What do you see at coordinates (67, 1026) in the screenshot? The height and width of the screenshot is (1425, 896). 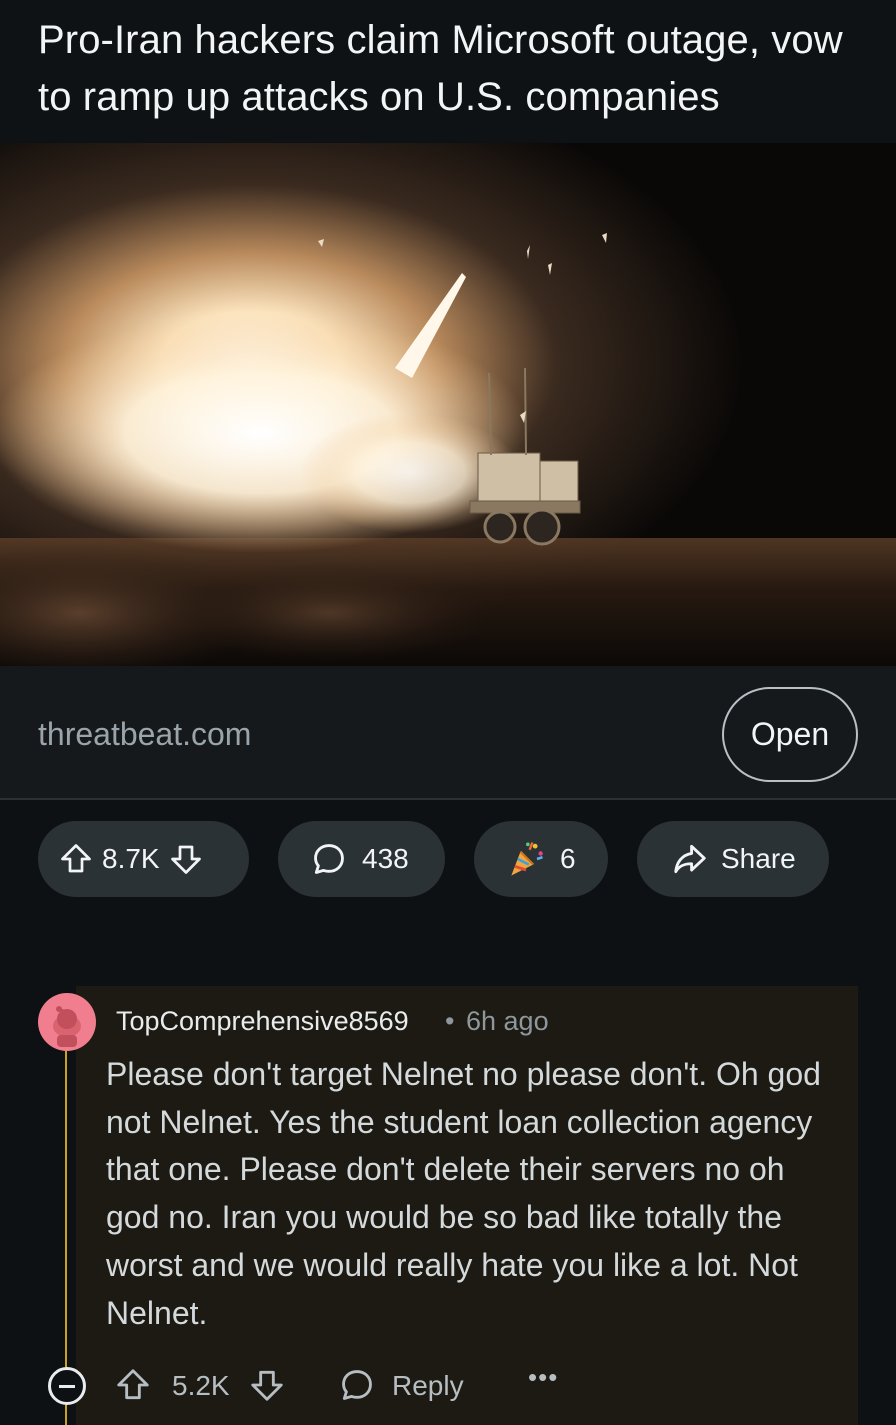 I see `snoo-avatar-icon` at bounding box center [67, 1026].